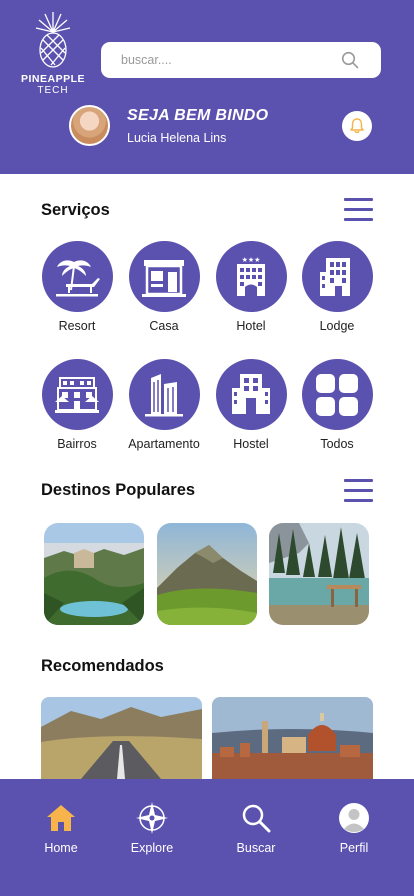  Describe the element at coordinates (164, 278) in the screenshot. I see `house-icon` at that location.